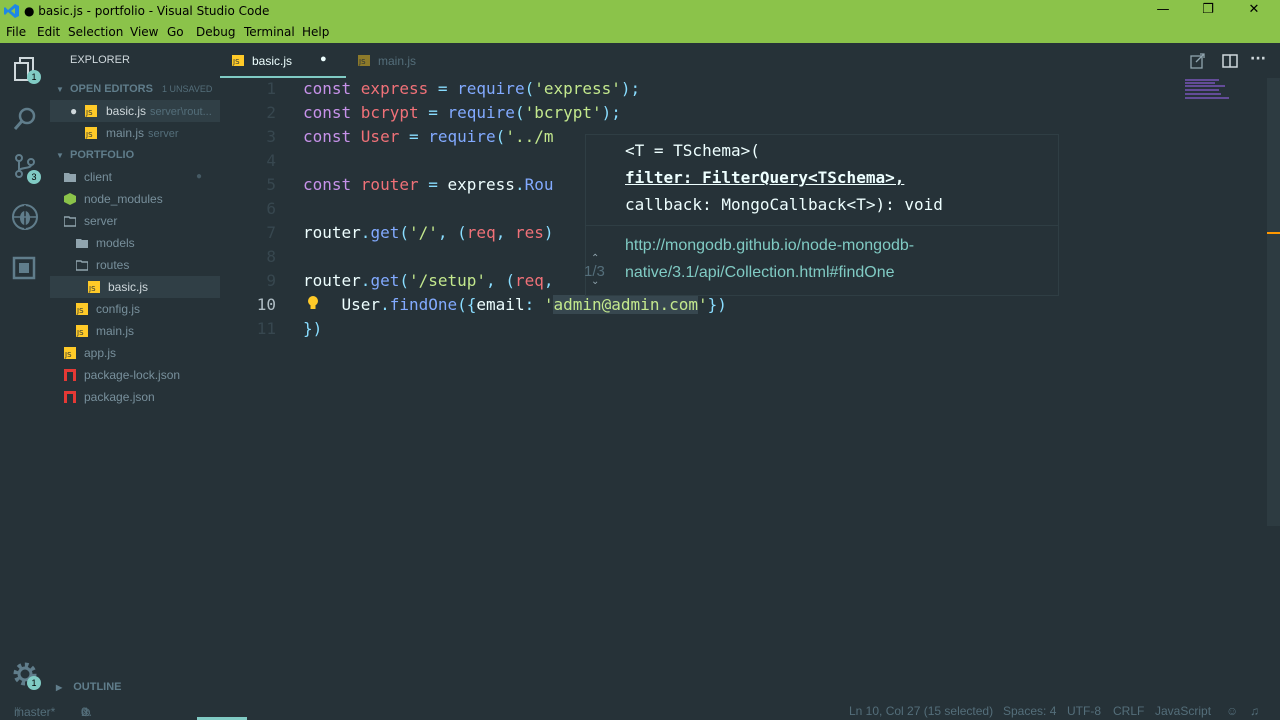  I want to click on code-token: }), so click(313, 328).